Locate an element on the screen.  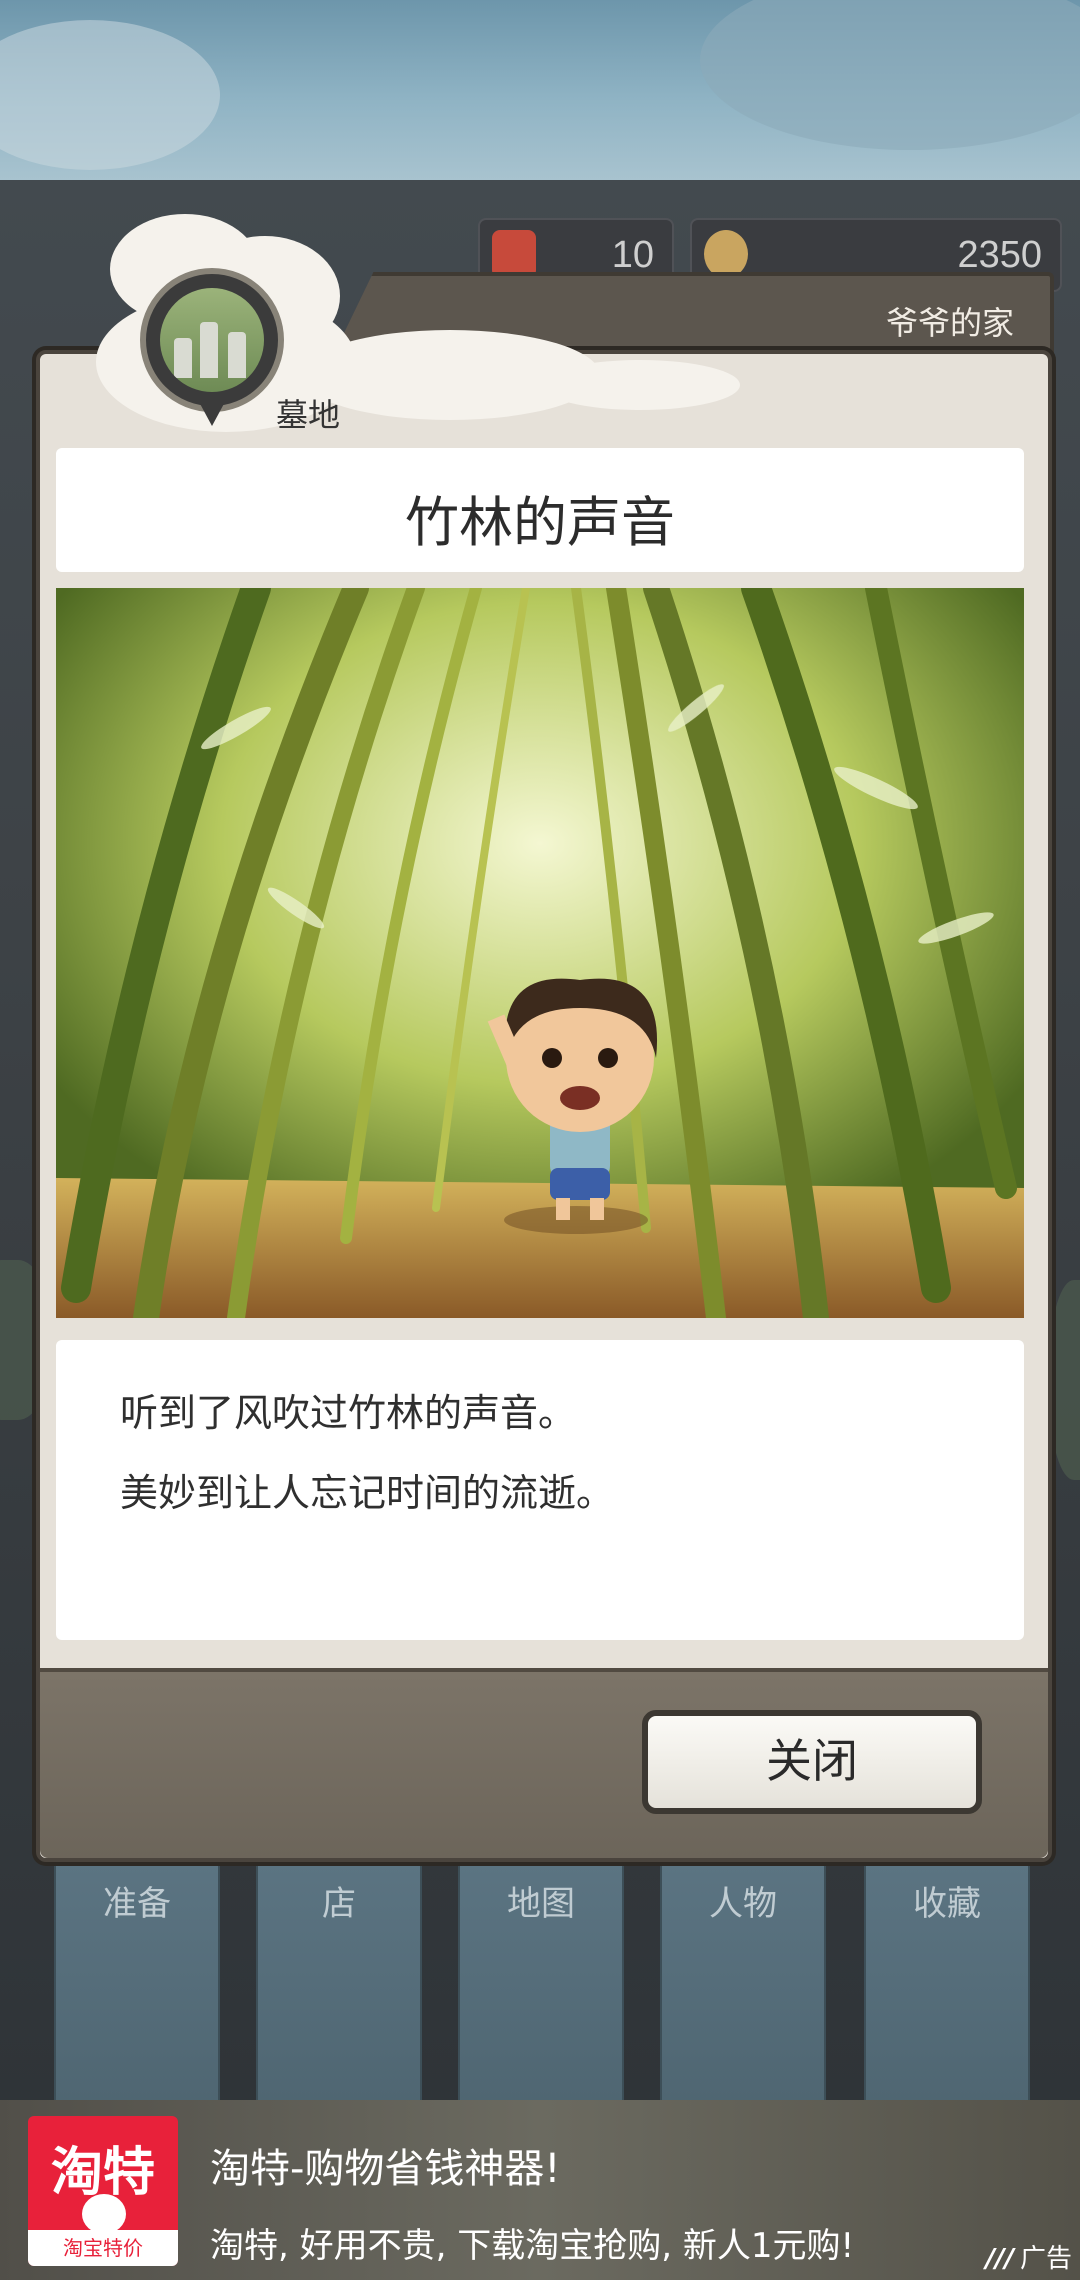
bunny-icon is located at coordinates (104, 2214).